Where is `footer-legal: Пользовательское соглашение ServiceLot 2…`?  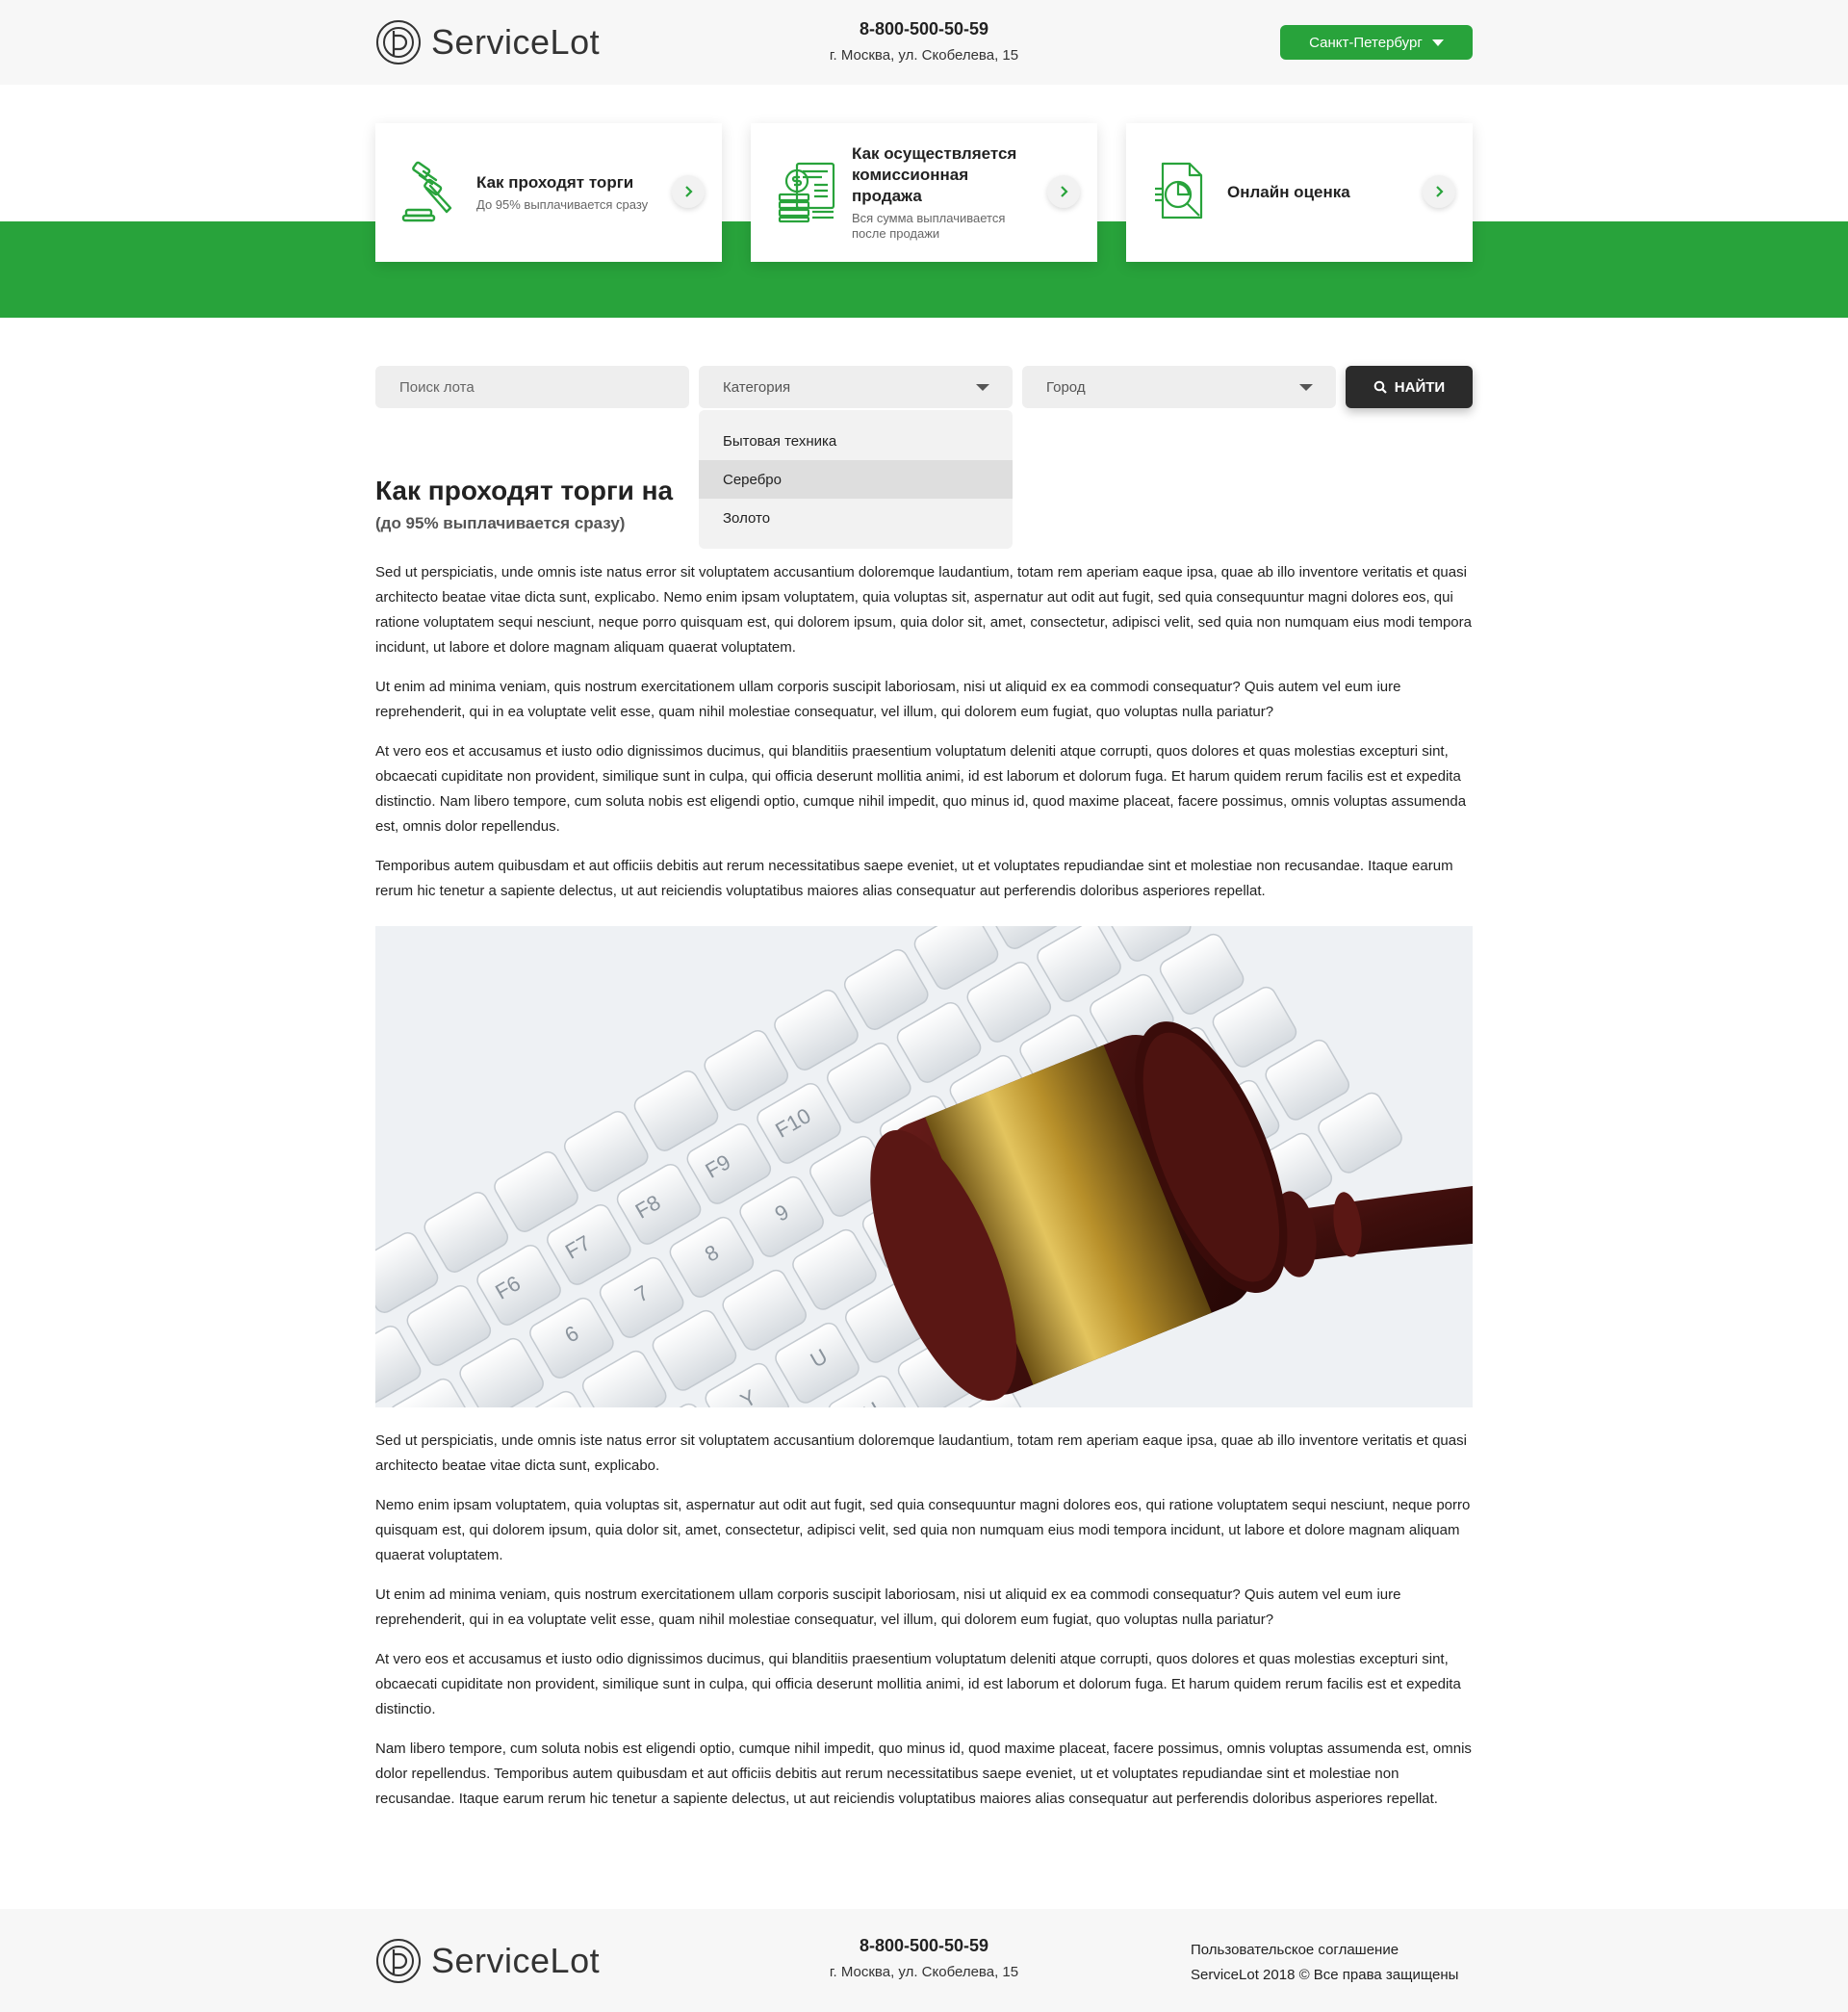
footer-legal: Пользовательское соглашение ServiceLot 2… is located at coordinates (1324, 1963).